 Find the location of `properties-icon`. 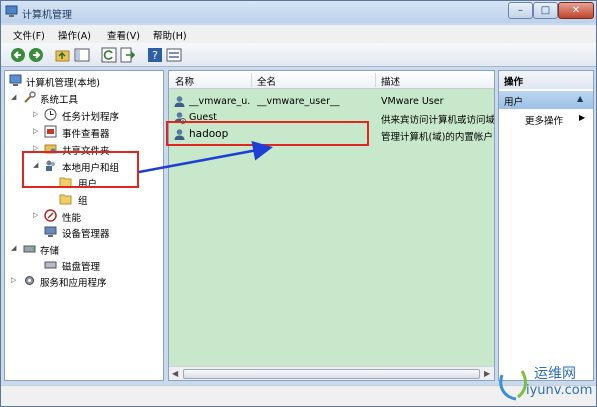

properties-icon is located at coordinates (174, 55).